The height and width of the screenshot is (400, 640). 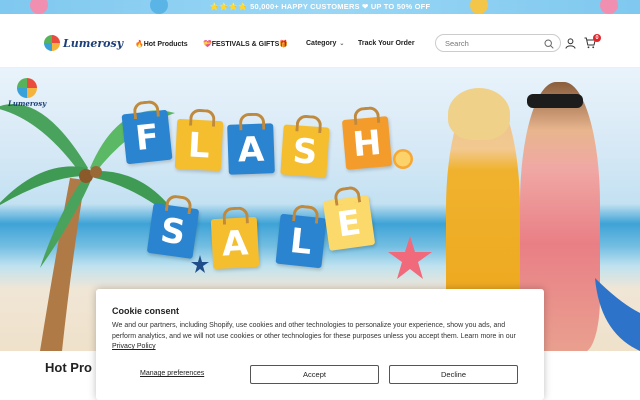 What do you see at coordinates (570, 43) in the screenshot?
I see `user-icon` at bounding box center [570, 43].